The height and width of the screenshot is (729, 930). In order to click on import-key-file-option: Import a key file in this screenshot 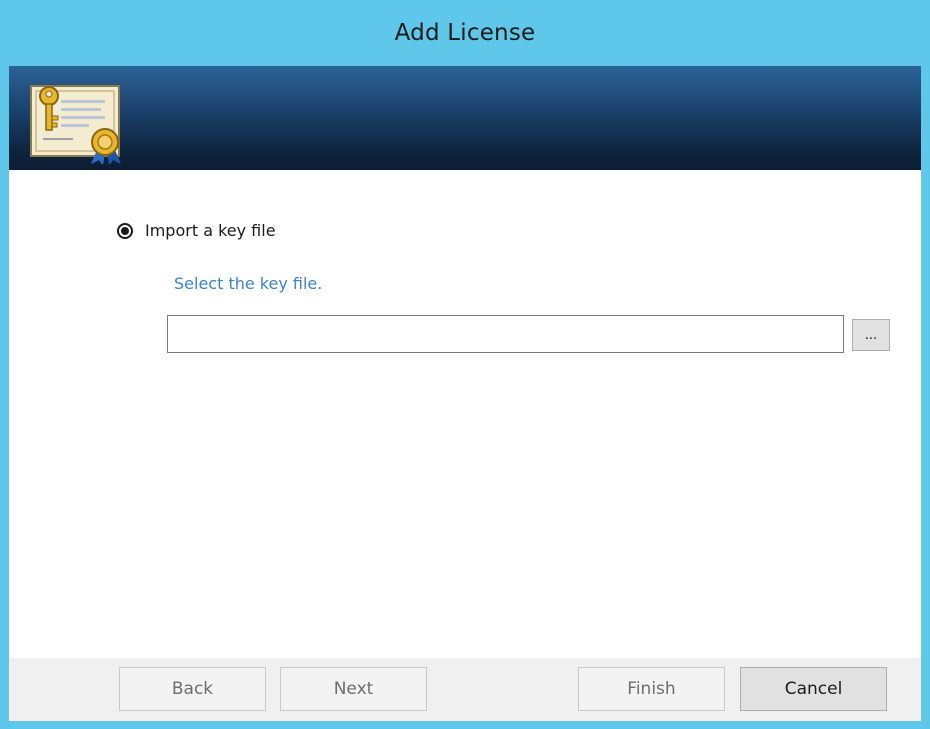, I will do `click(196, 230)`.